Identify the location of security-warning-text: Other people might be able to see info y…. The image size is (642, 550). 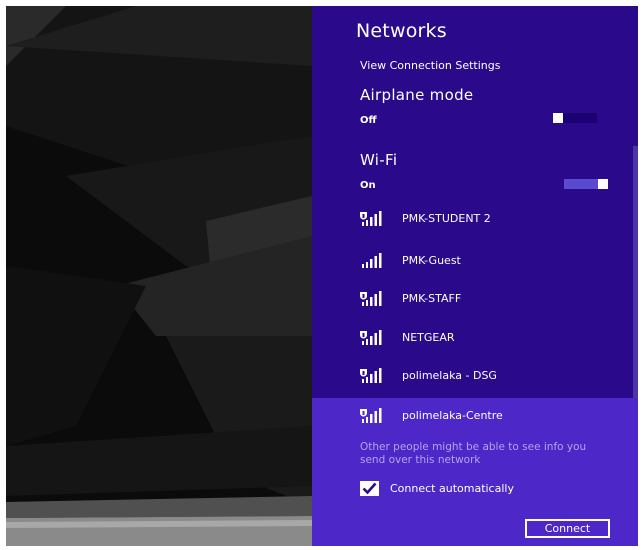
(473, 453).